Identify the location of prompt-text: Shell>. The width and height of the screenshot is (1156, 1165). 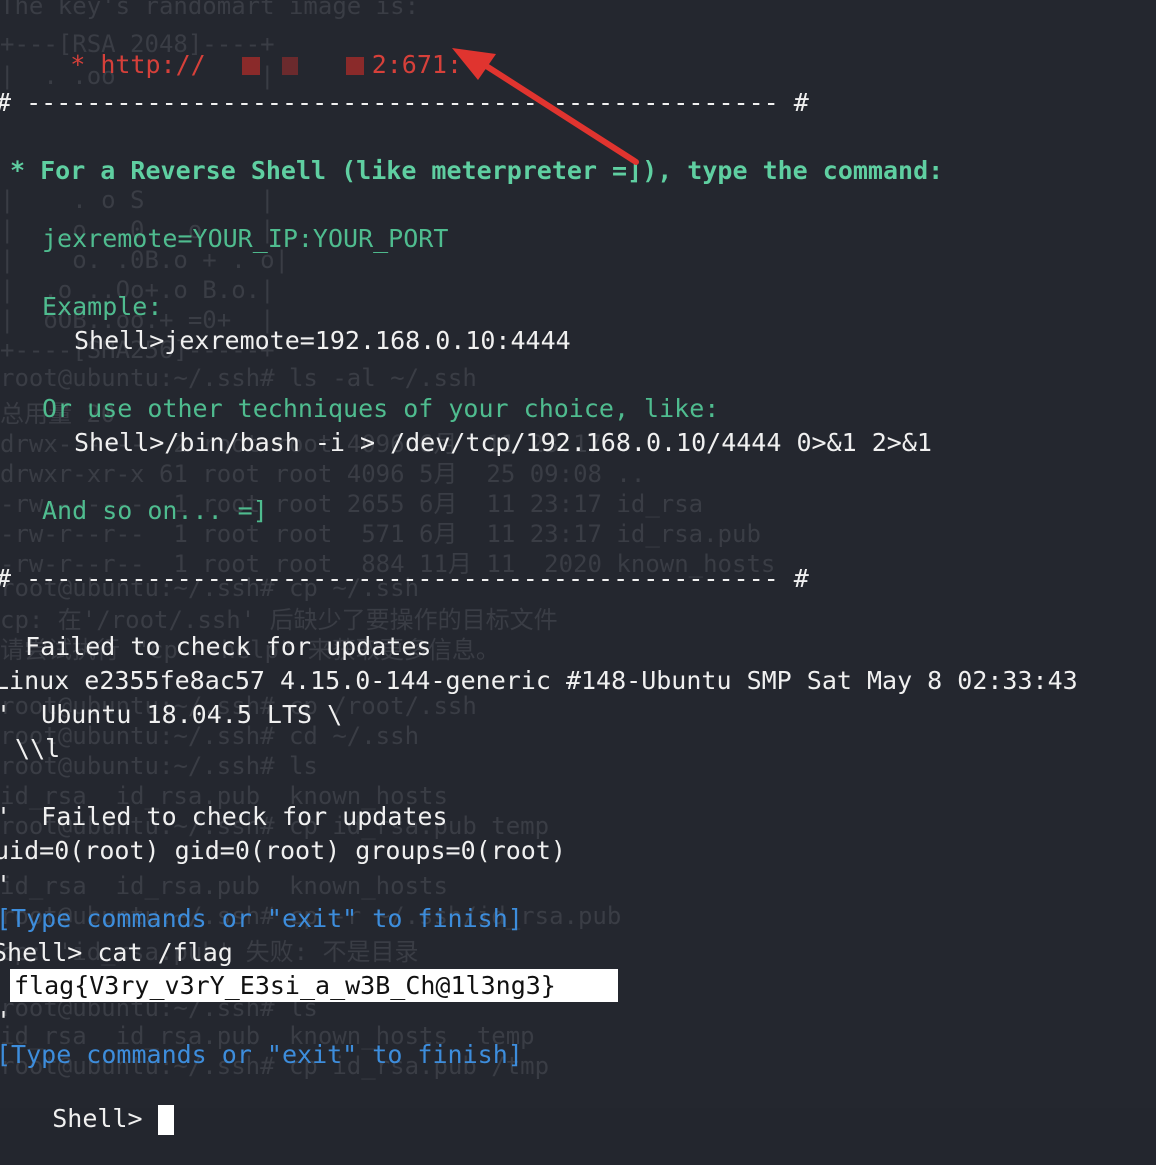
(105, 1118).